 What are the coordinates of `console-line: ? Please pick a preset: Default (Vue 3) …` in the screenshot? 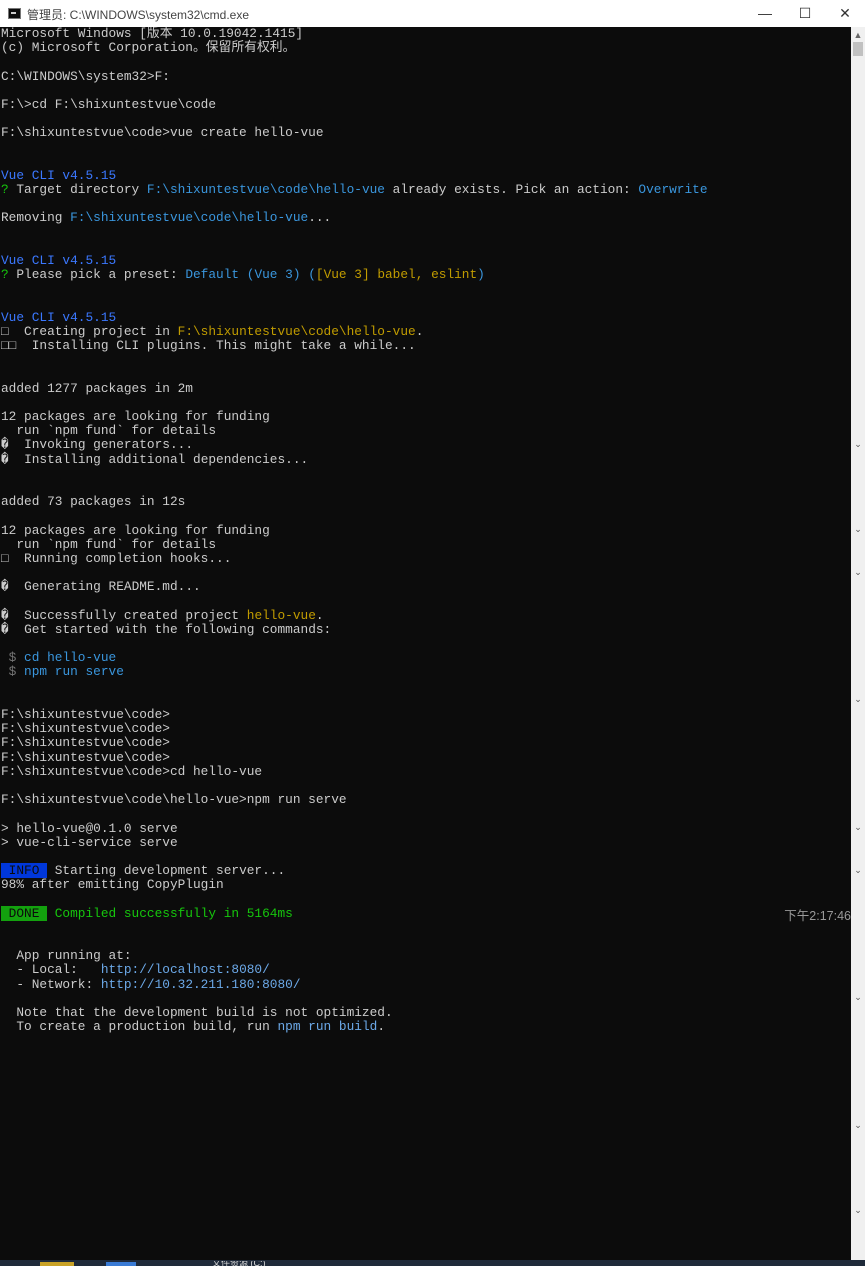 It's located at (354, 275).